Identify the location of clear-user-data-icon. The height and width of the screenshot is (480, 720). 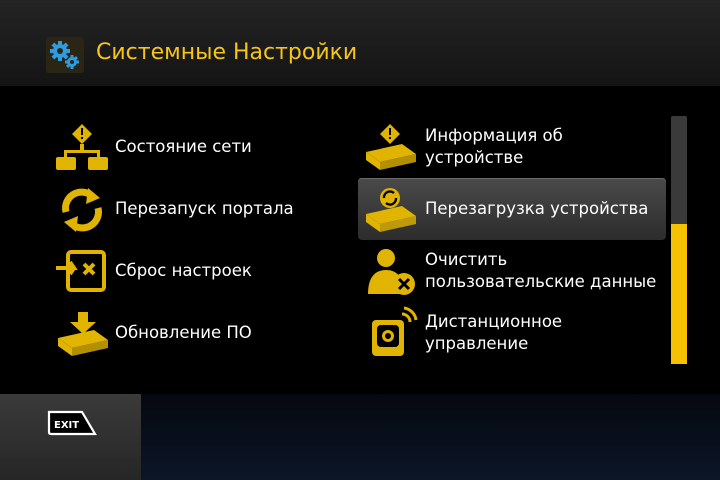
(390, 272).